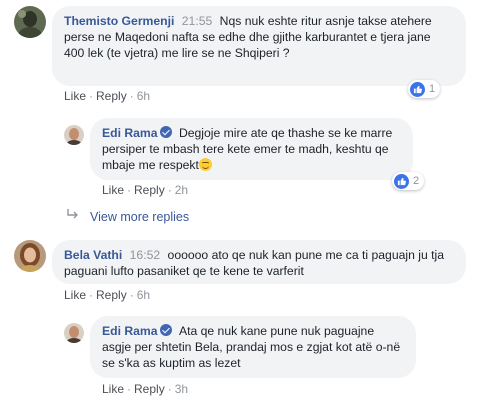 The image size is (483, 402). What do you see at coordinates (139, 217) in the screenshot?
I see `view-more-replies-link: View more replies` at bounding box center [139, 217].